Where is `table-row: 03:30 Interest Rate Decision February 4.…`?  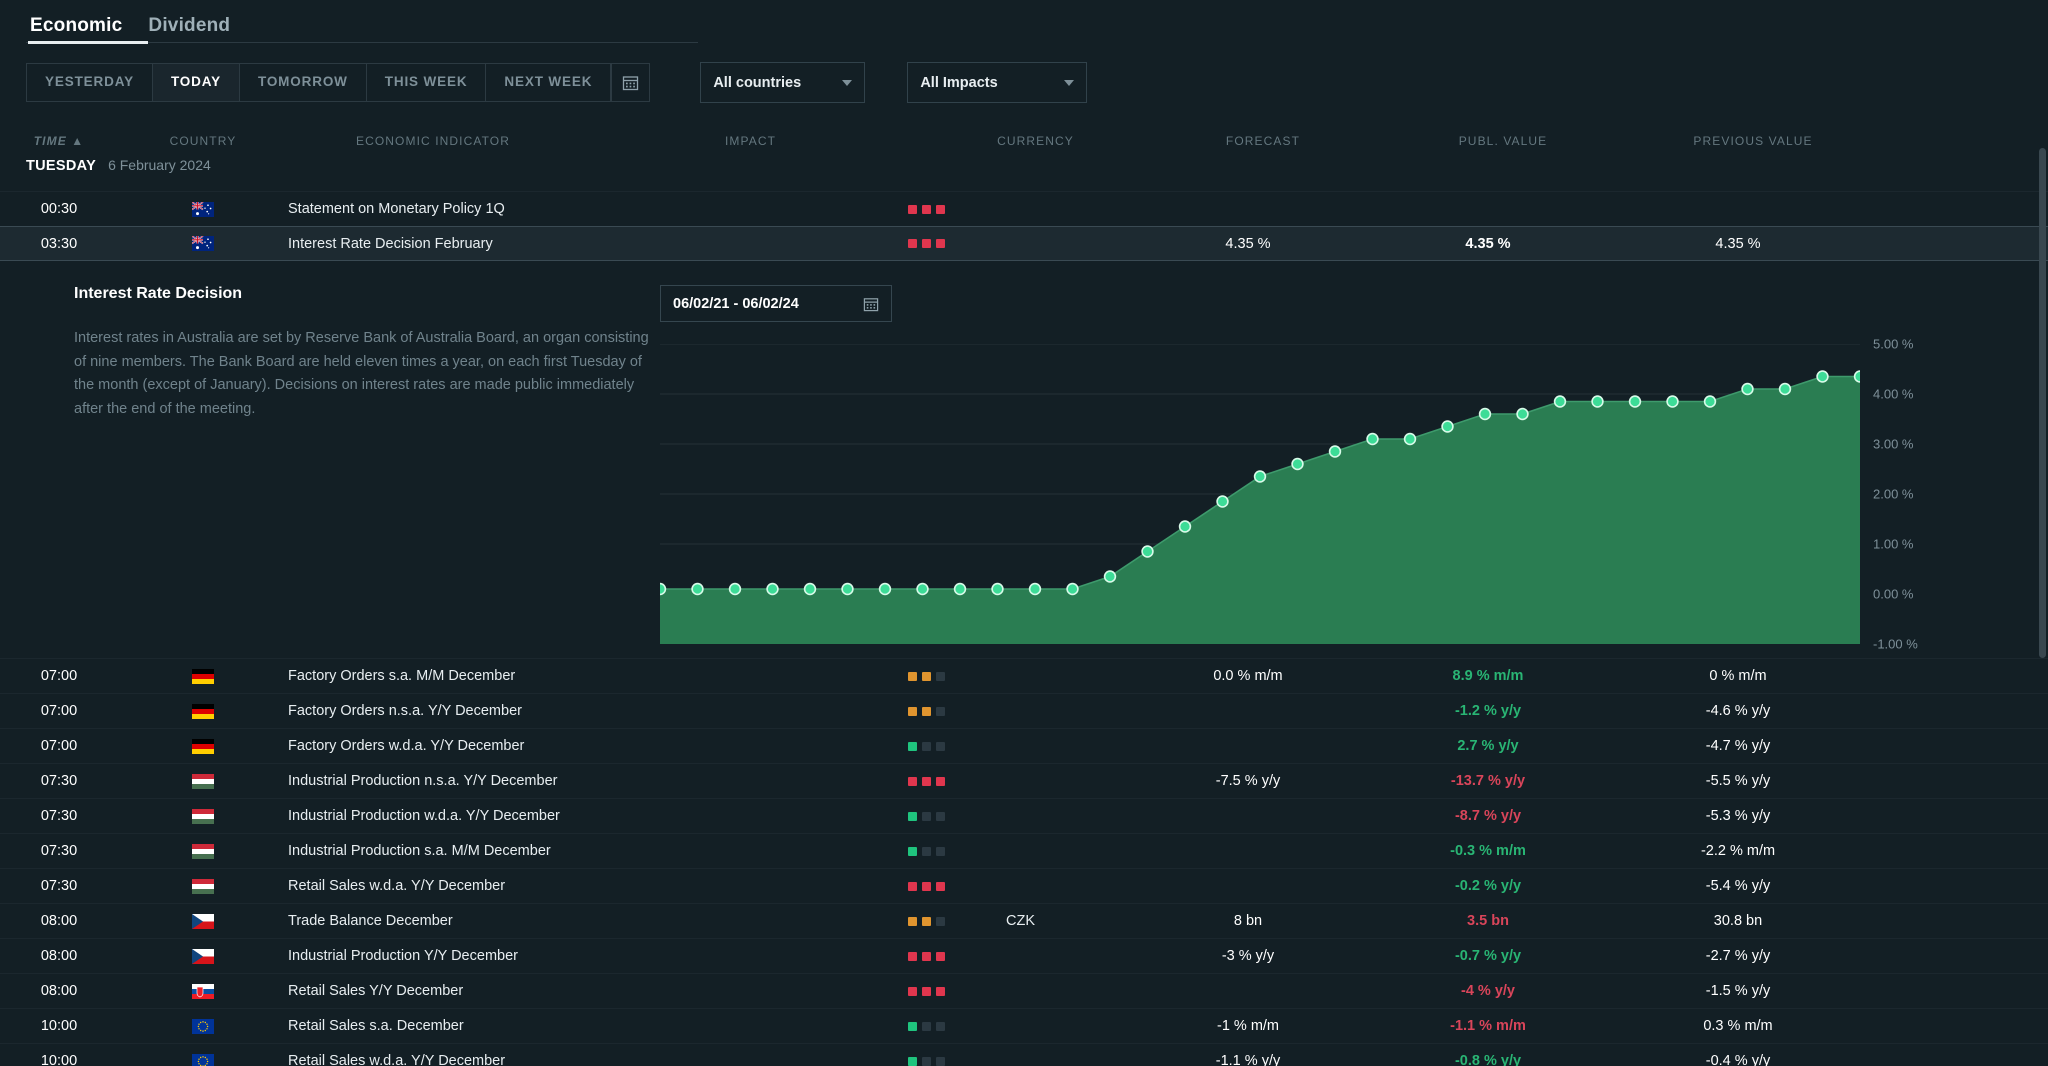 table-row: 03:30 Interest Rate Decision February 4.… is located at coordinates (1024, 243).